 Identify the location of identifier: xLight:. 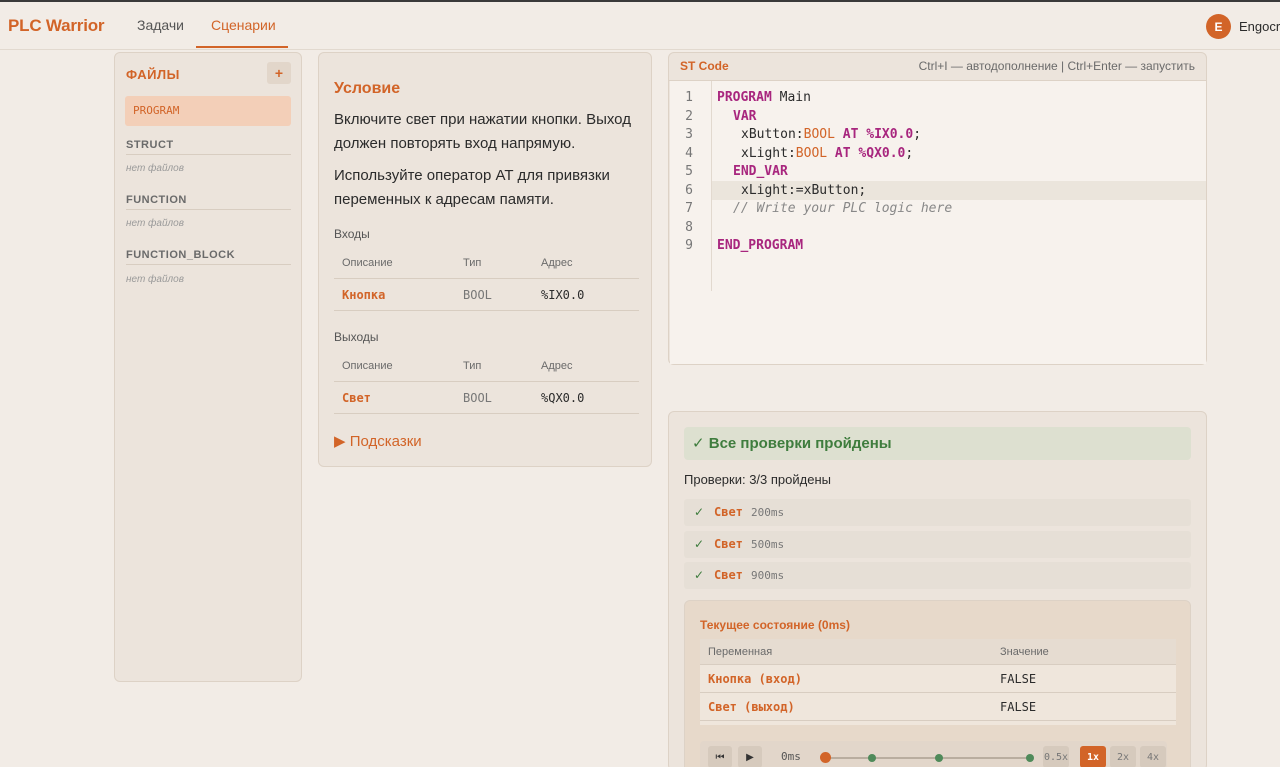
(768, 153).